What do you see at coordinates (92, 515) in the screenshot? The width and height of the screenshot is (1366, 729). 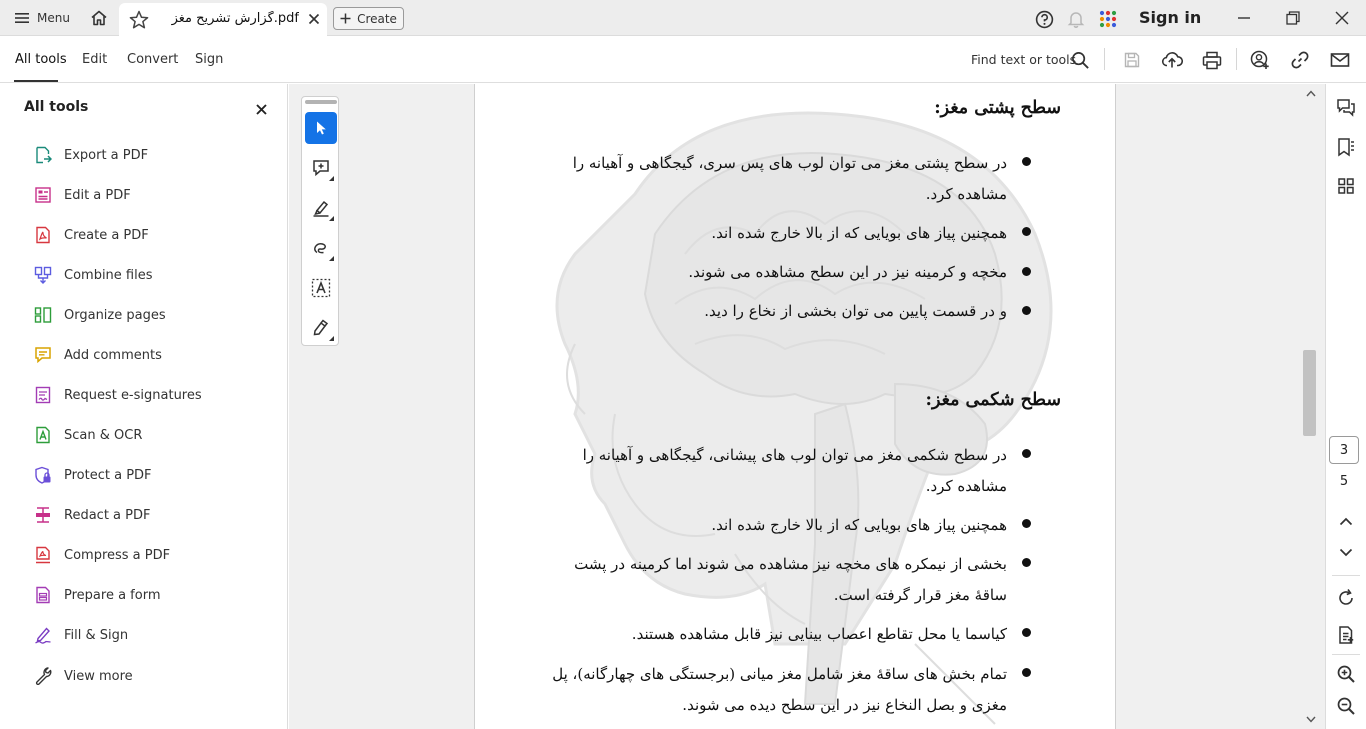 I see `tool-redact-pdf: Redact a PDF` at bounding box center [92, 515].